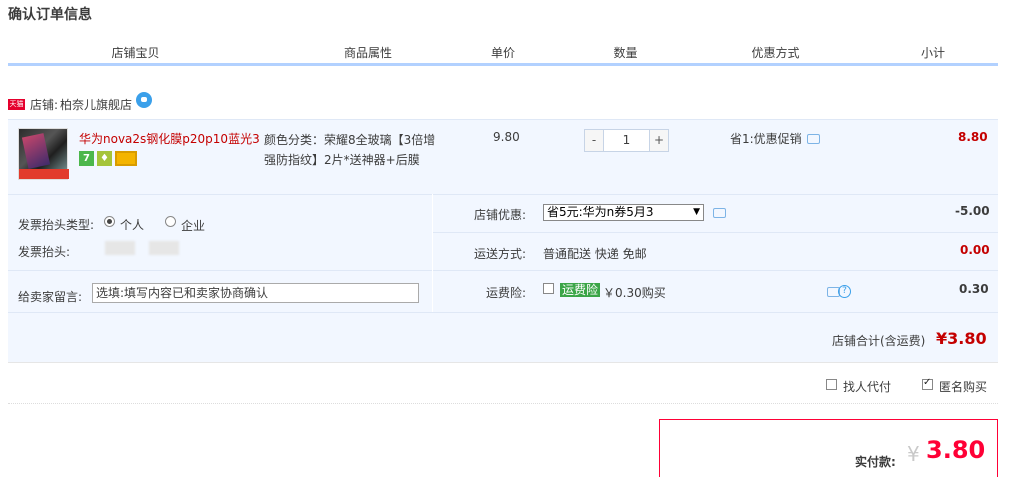  Describe the element at coordinates (43, 154) in the screenshot. I see `product-thumbnail` at that location.